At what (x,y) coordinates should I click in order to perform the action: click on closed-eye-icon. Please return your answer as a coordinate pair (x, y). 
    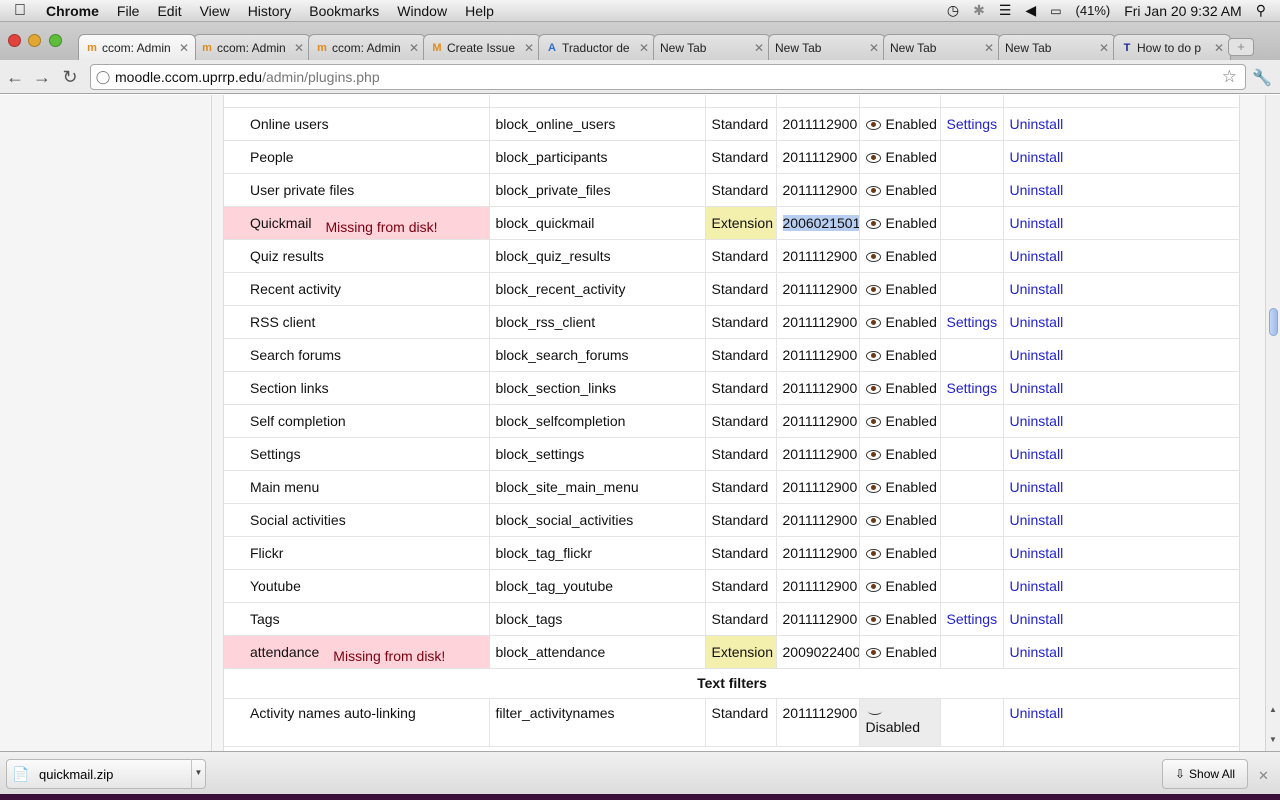
    Looking at the image, I should click on (874, 711).